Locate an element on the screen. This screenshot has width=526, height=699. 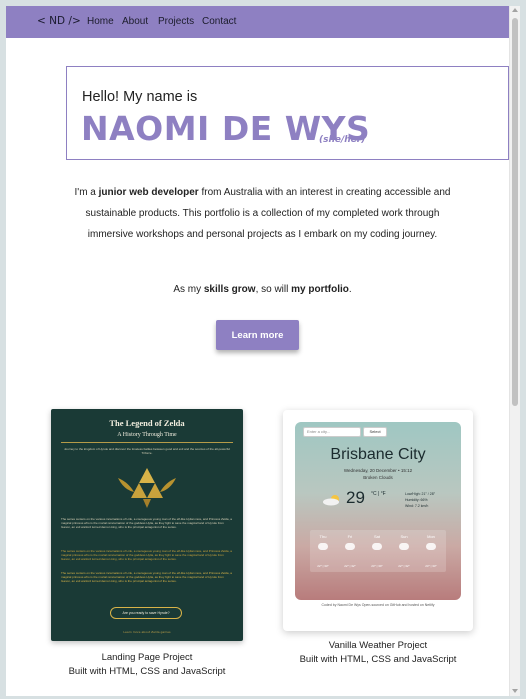
scroll-down-arrow-icon is located at coordinates (515, 691).